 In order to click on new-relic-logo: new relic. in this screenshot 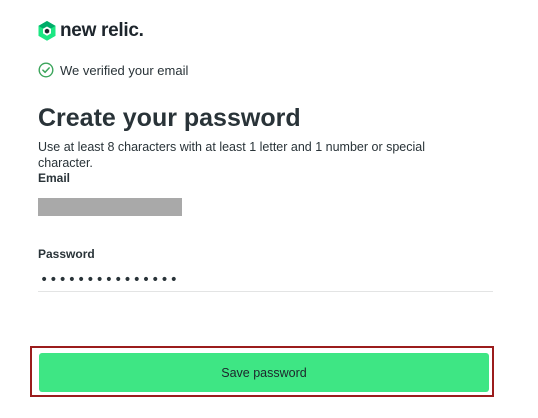, I will do `click(91, 31)`.